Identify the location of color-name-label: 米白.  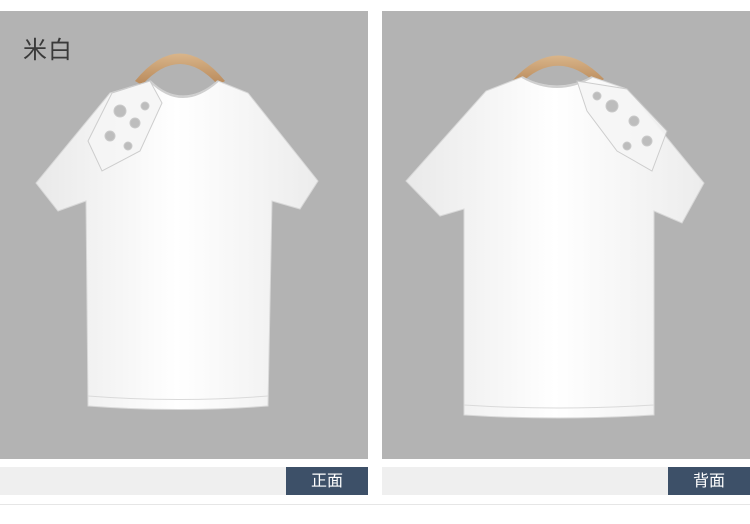
(48, 50).